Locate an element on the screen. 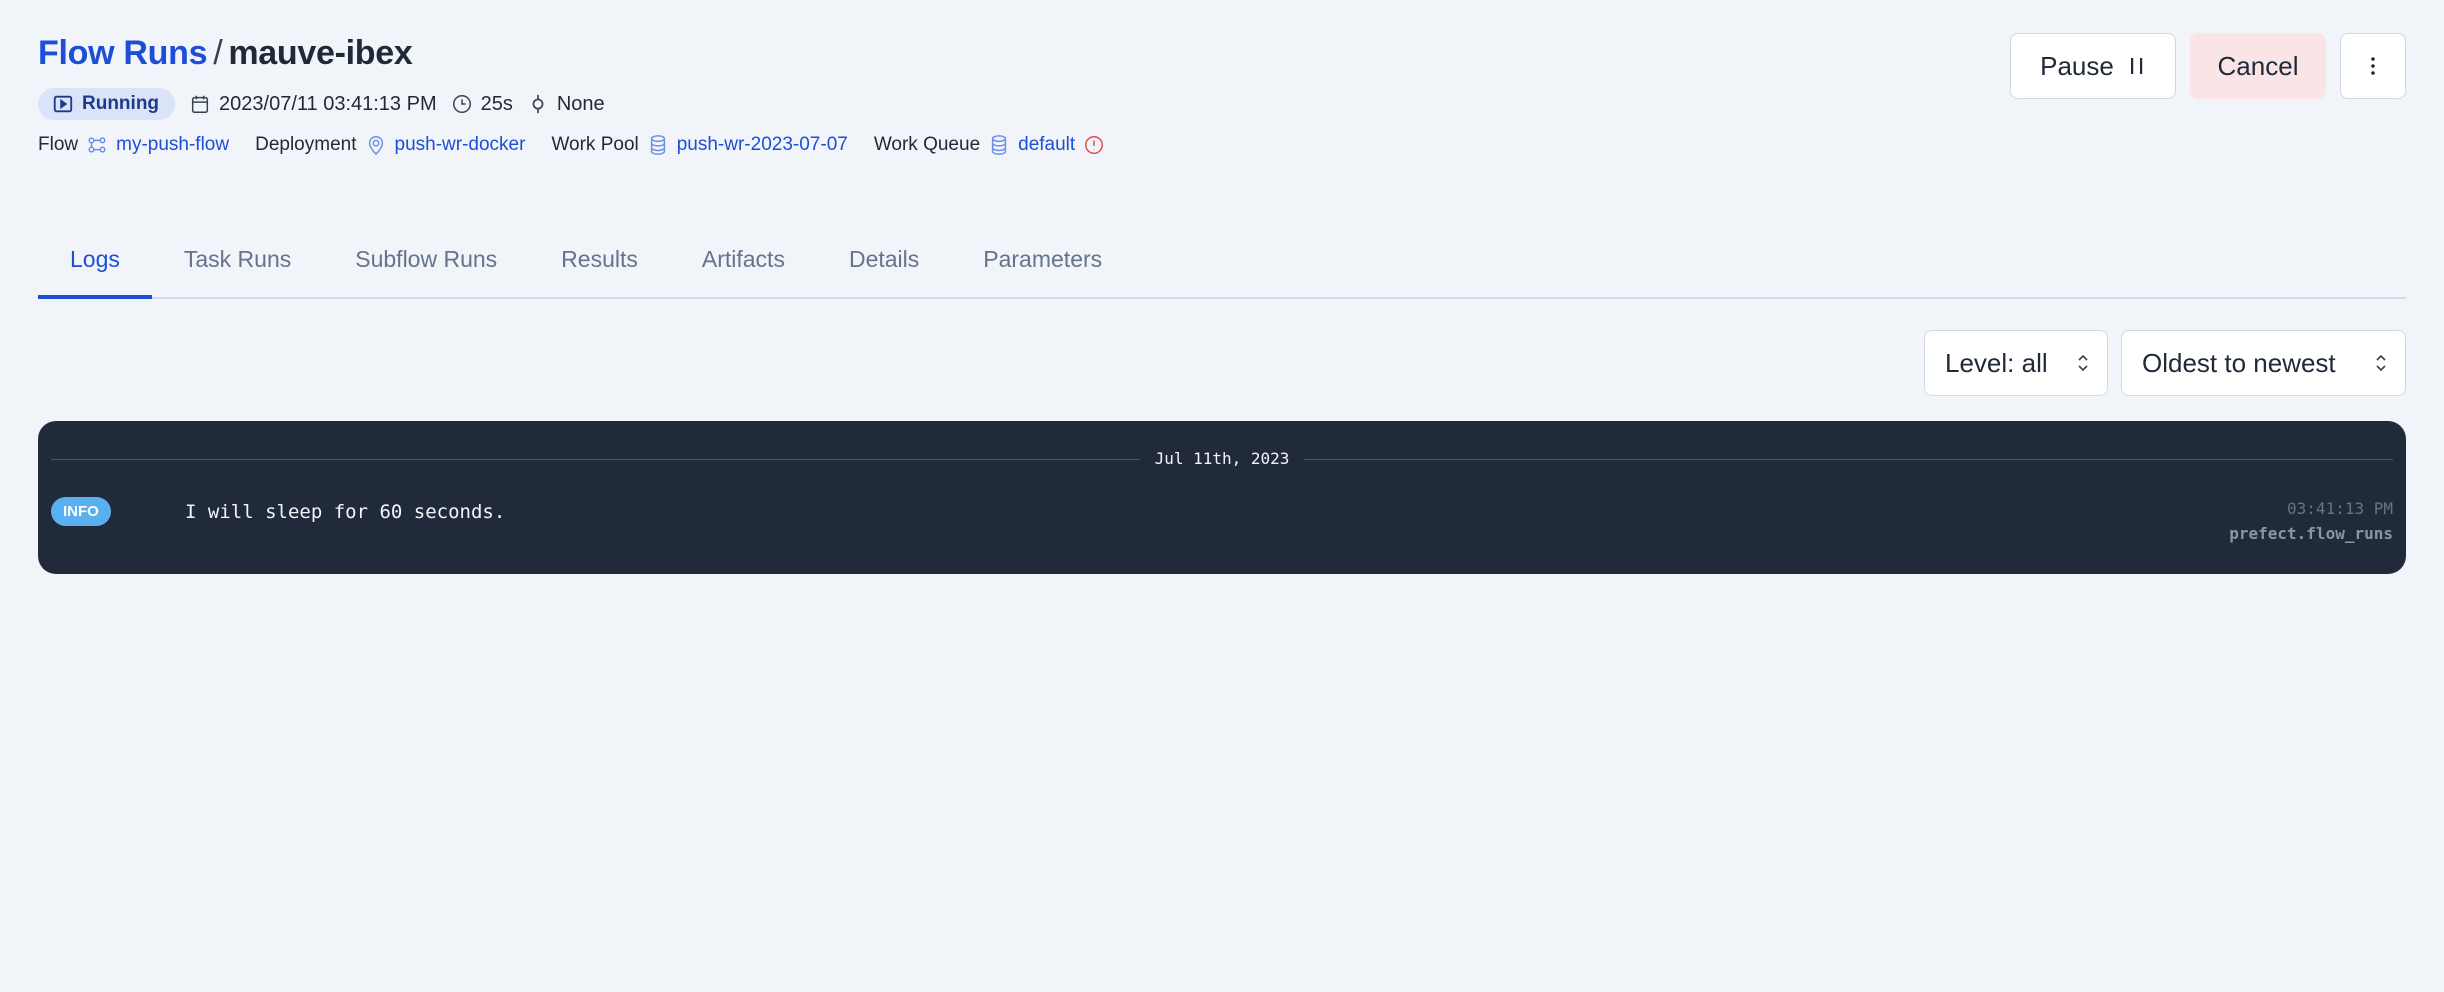 The width and height of the screenshot is (2444, 992). work-pool-link: push-wr-2023-07-07 is located at coordinates (762, 145).